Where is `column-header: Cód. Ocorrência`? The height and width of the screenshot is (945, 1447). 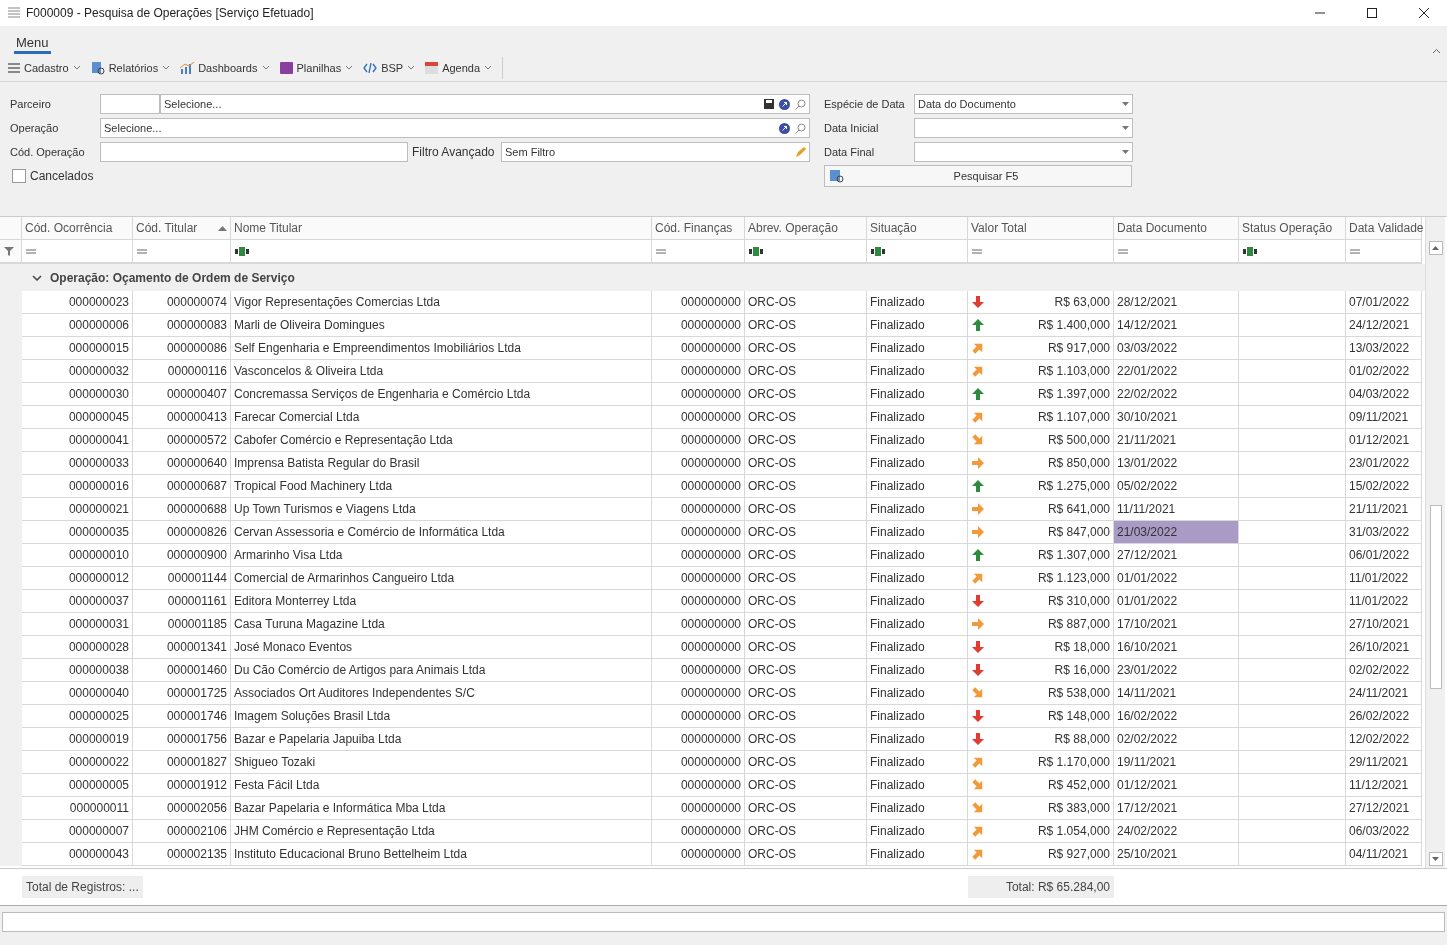 column-header: Cód. Ocorrência is located at coordinates (77, 228).